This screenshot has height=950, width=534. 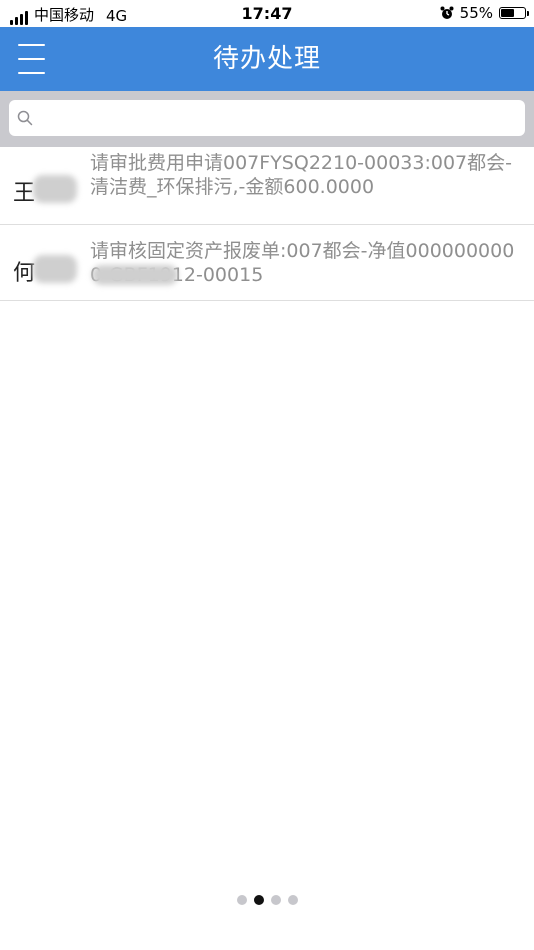 I want to click on redacted-value-blur, so click(x=135, y=275).